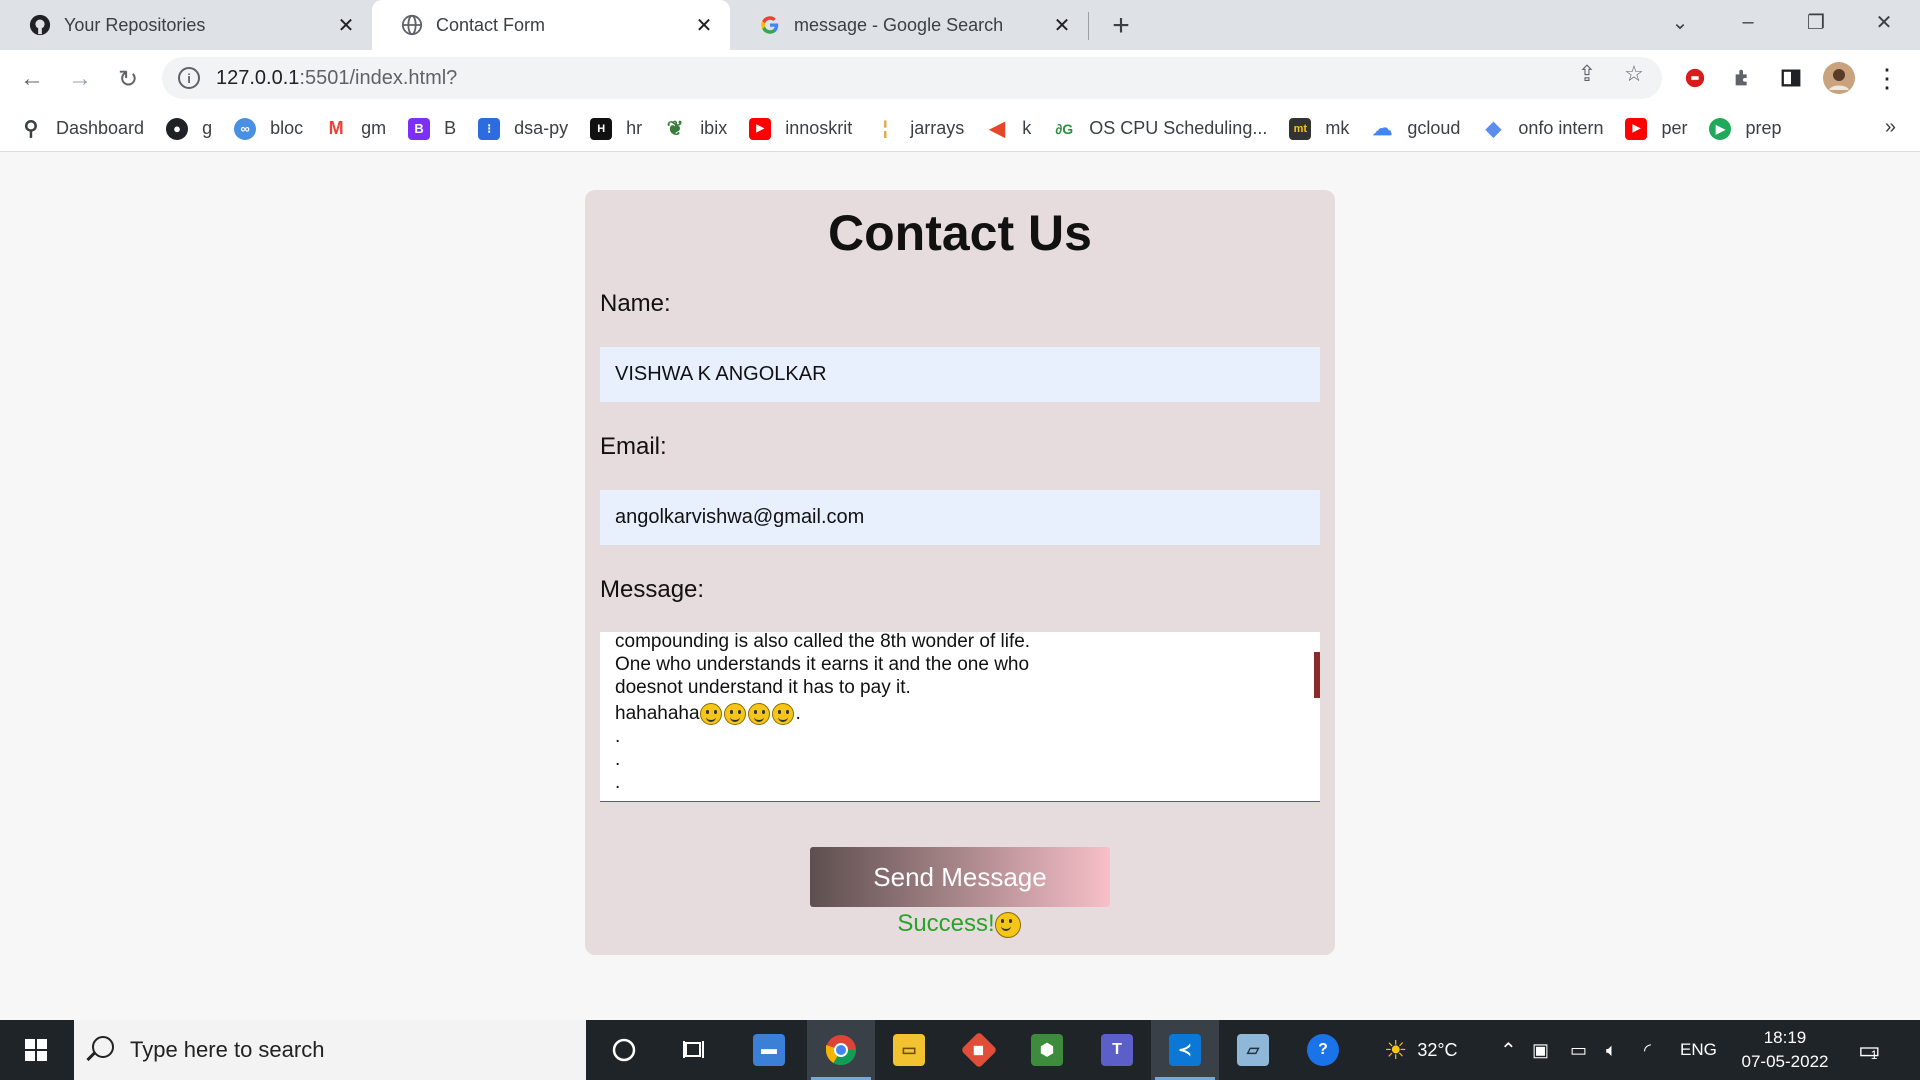 The image size is (1920, 1080). Describe the element at coordinates (800, 128) in the screenshot. I see `bookmark-innoskrit: ▶ innoskrit` at that location.